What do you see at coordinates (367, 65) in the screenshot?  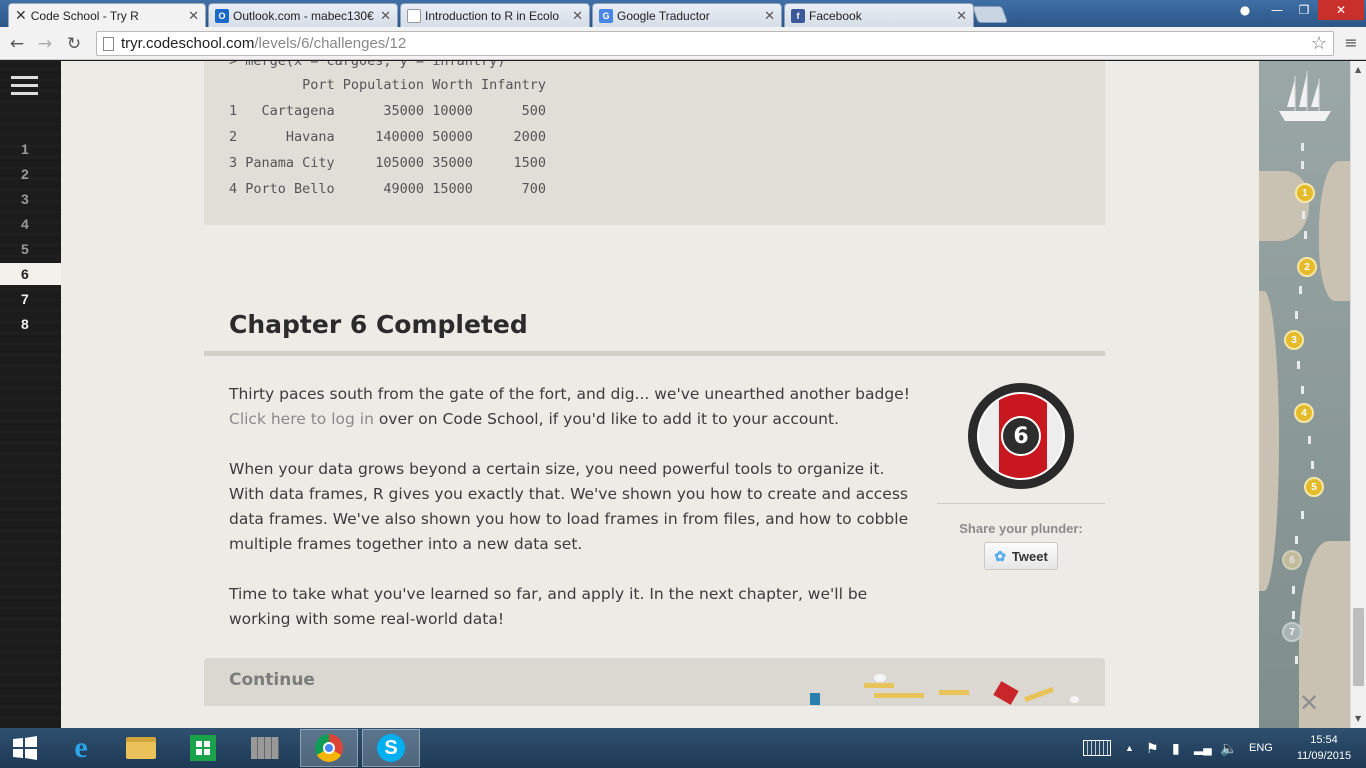 I see `code-partial-line: > merge(x = cargoes, y = infantry)` at bounding box center [367, 65].